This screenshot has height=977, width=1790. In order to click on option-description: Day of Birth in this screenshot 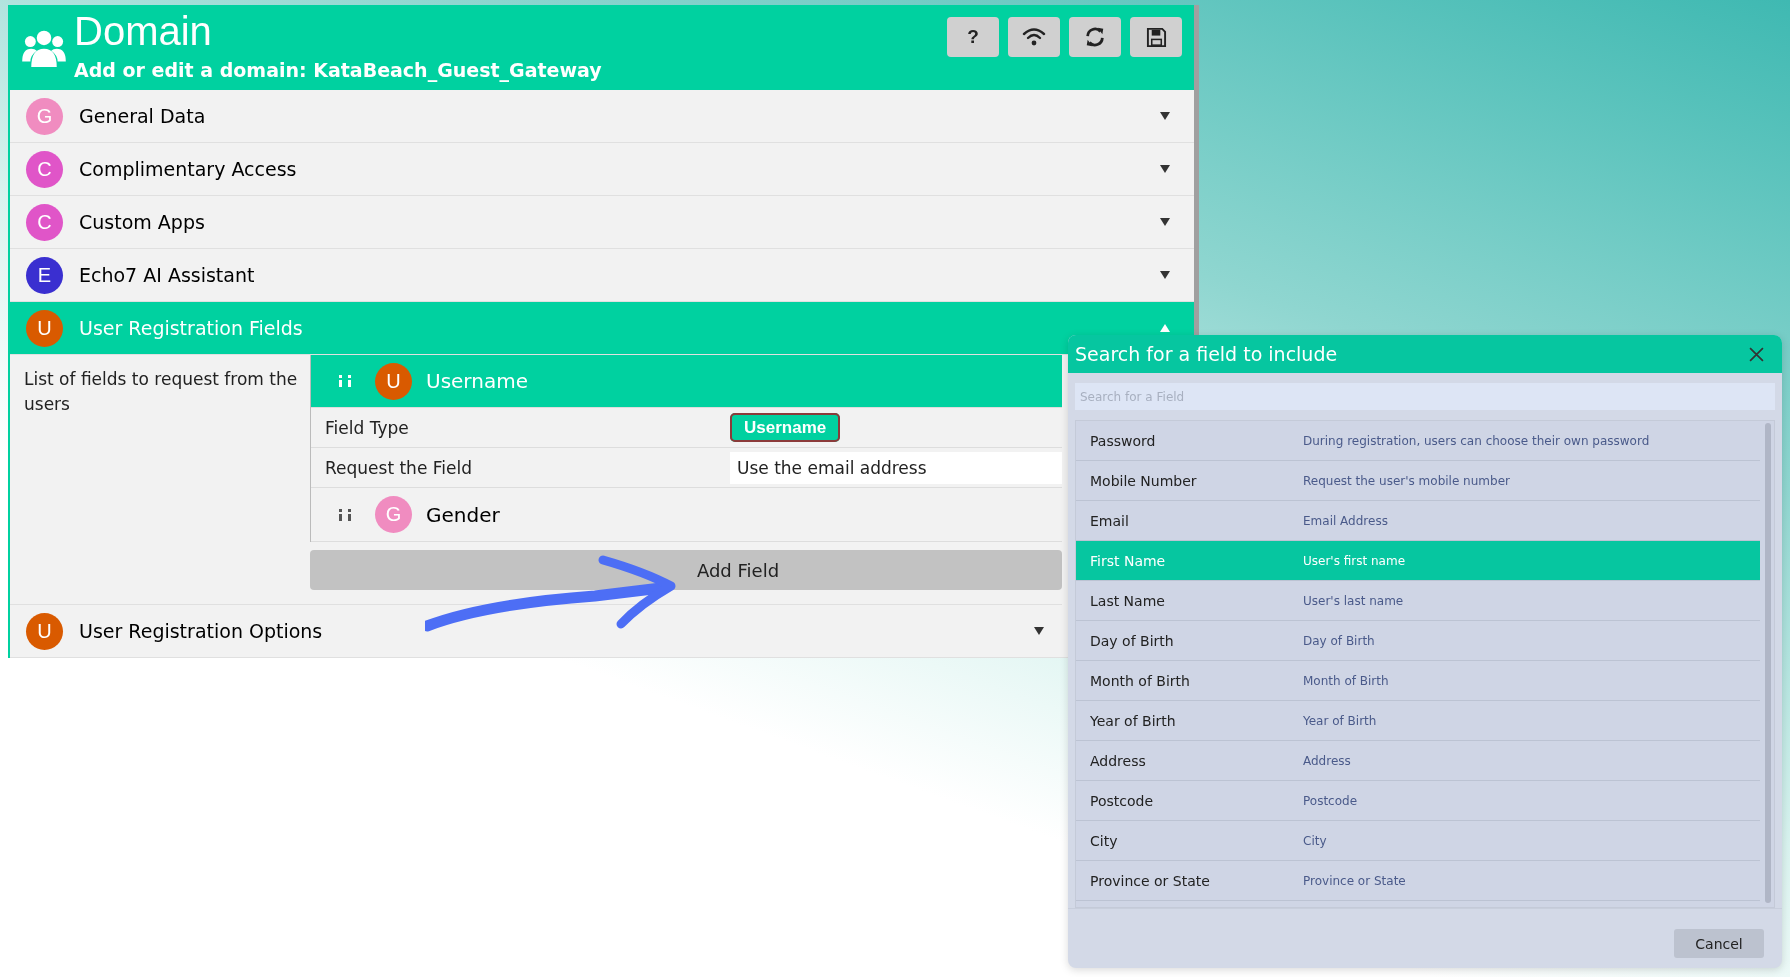, I will do `click(1339, 640)`.